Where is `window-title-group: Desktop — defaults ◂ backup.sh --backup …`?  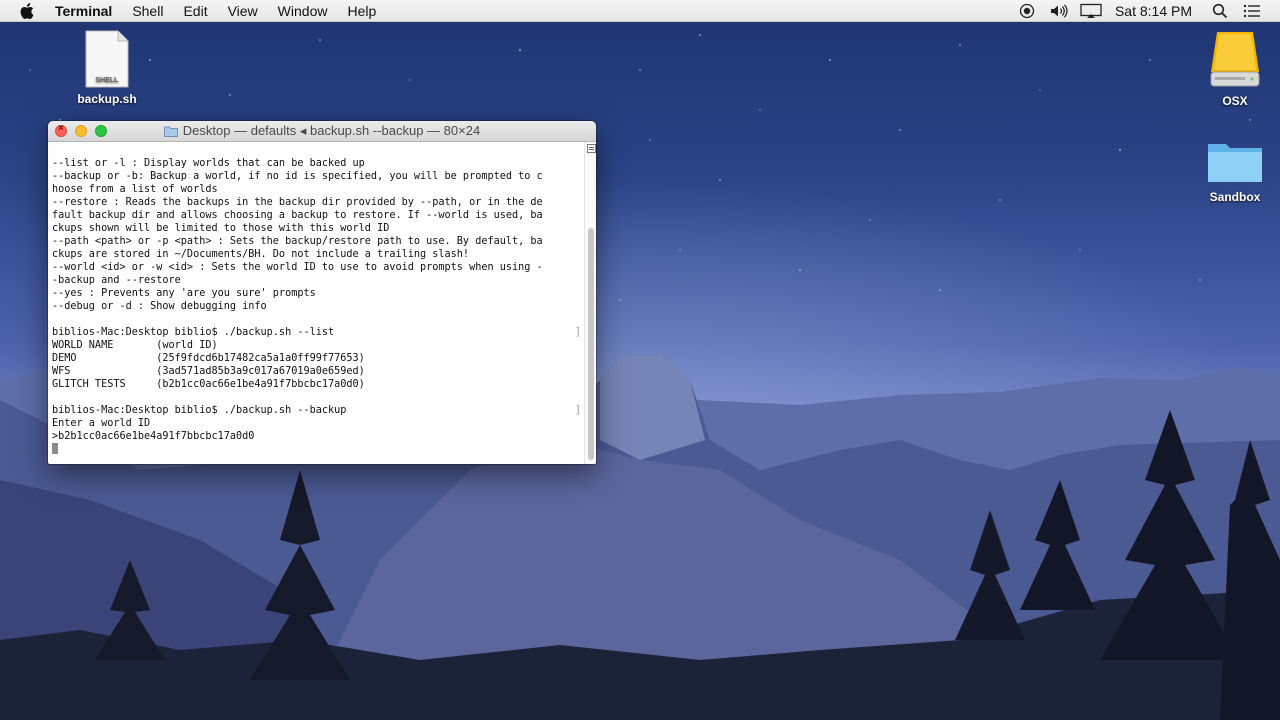 window-title-group: Desktop — defaults ◂ backup.sh --backup … is located at coordinates (322, 131).